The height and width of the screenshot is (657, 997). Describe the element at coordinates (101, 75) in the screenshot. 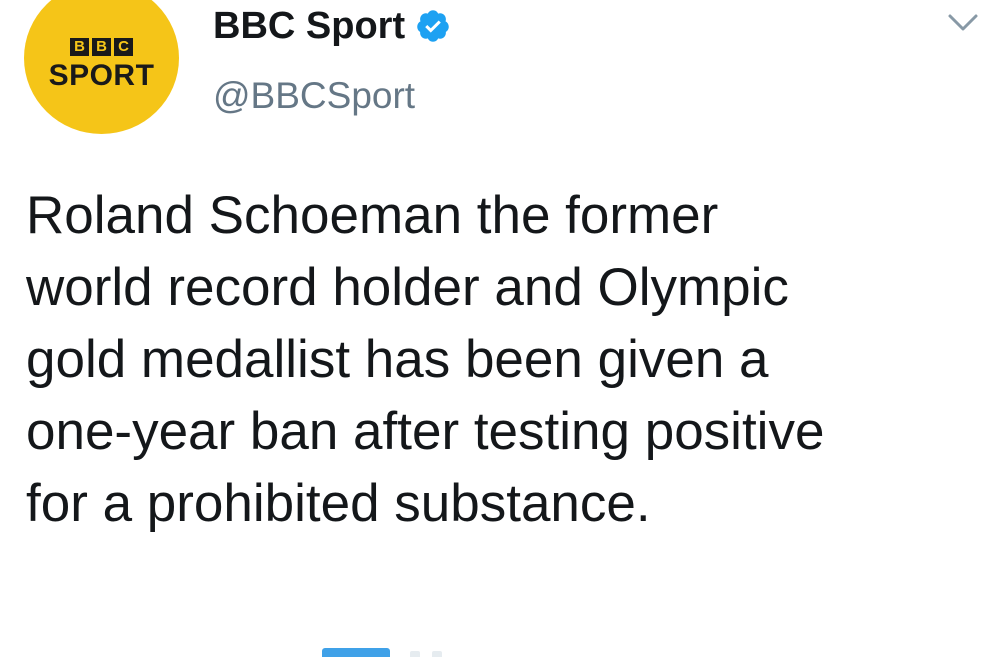

I see `bbc-logo-sport: SPORT` at that location.